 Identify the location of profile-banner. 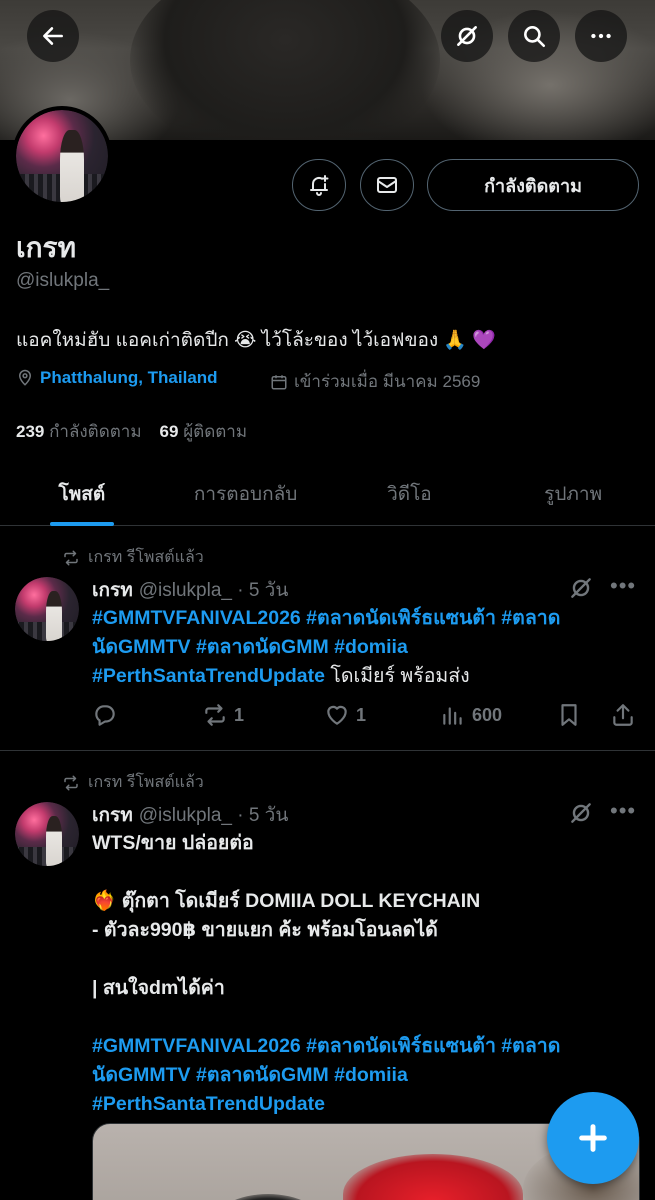
(327, 70).